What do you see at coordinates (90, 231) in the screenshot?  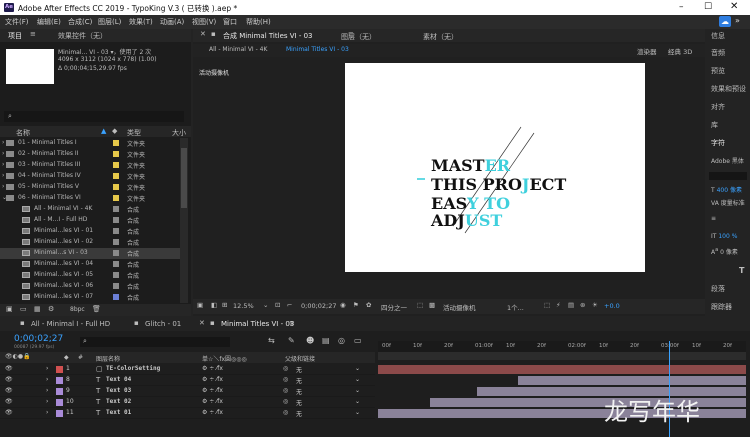 I see `project-item: Minimal...les VI - 01 合成` at bounding box center [90, 231].